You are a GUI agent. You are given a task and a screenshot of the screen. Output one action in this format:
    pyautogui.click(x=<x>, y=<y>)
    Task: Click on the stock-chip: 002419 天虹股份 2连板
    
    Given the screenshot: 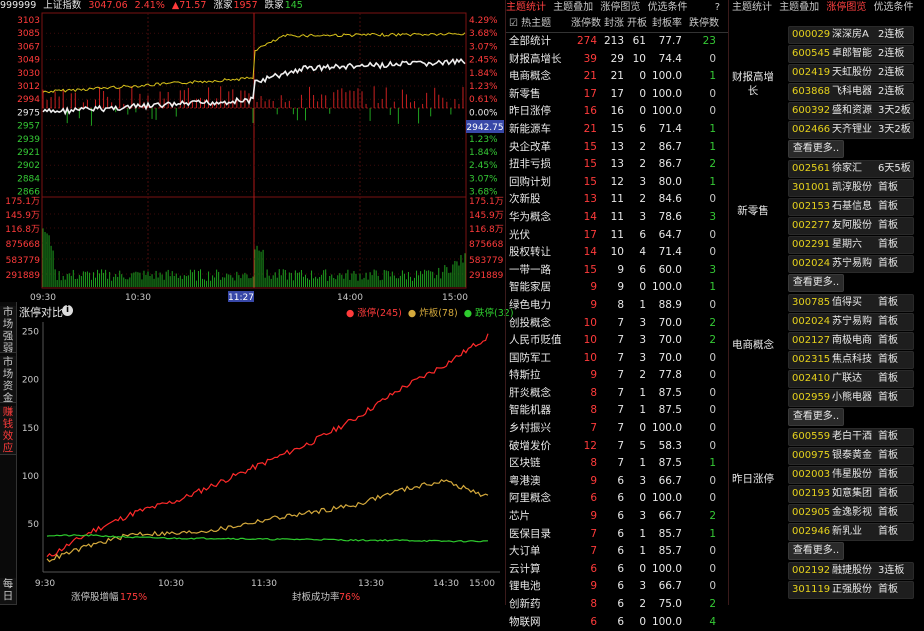 What is the action you would take?
    pyautogui.click(x=851, y=73)
    